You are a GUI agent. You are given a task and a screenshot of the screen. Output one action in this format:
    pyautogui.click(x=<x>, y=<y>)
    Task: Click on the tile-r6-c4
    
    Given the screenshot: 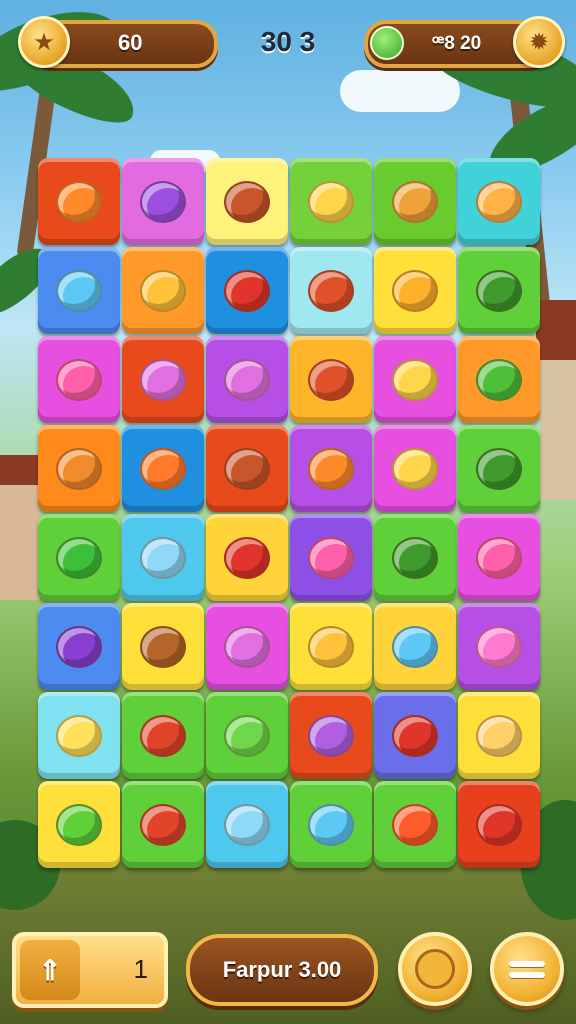 What is the action you would take?
    pyautogui.click(x=331, y=646)
    